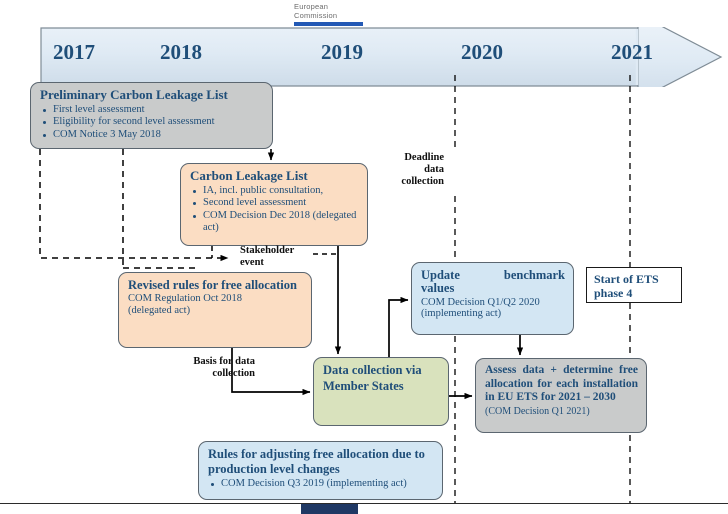 The width and height of the screenshot is (728, 514). I want to click on box-title: Carbon Leakage List, so click(249, 175).